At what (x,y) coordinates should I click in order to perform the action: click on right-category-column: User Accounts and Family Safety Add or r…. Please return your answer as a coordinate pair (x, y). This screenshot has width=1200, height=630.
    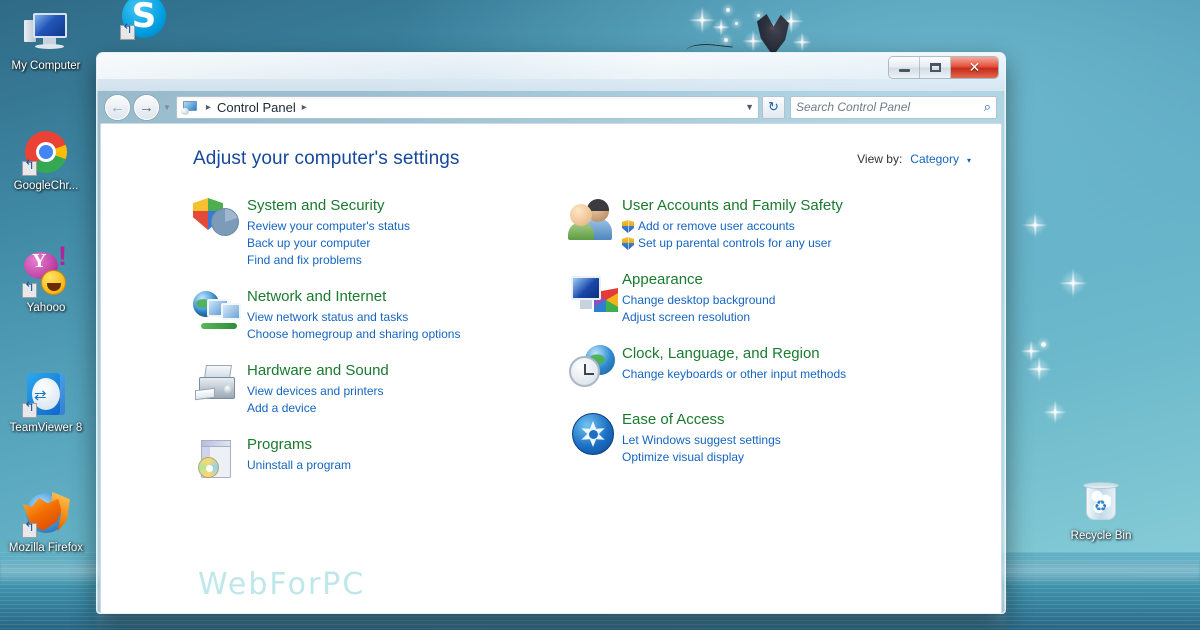
    Looking at the image, I should click on (740, 348).